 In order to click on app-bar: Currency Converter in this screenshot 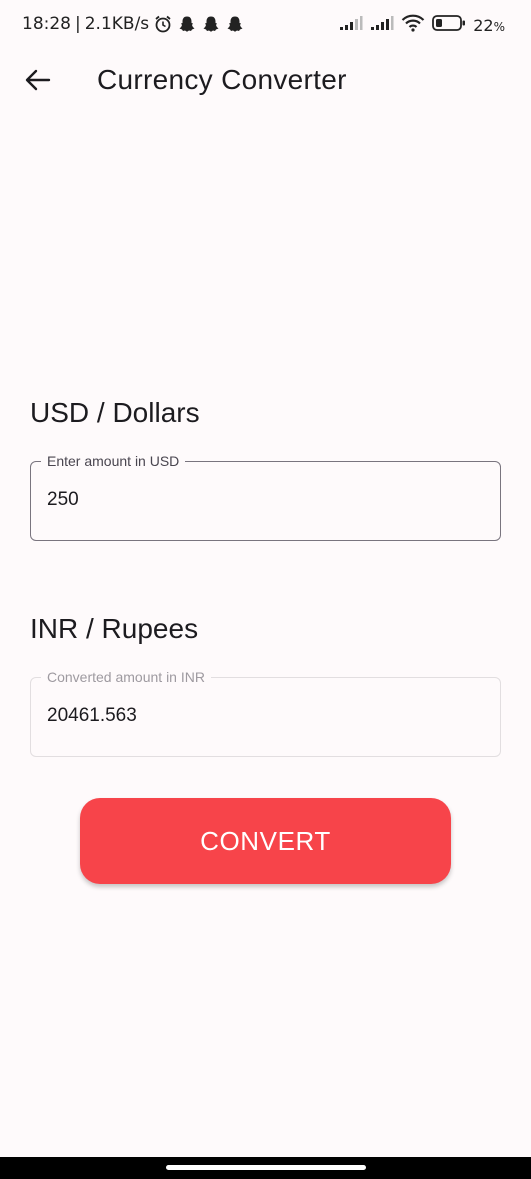, I will do `click(265, 82)`.